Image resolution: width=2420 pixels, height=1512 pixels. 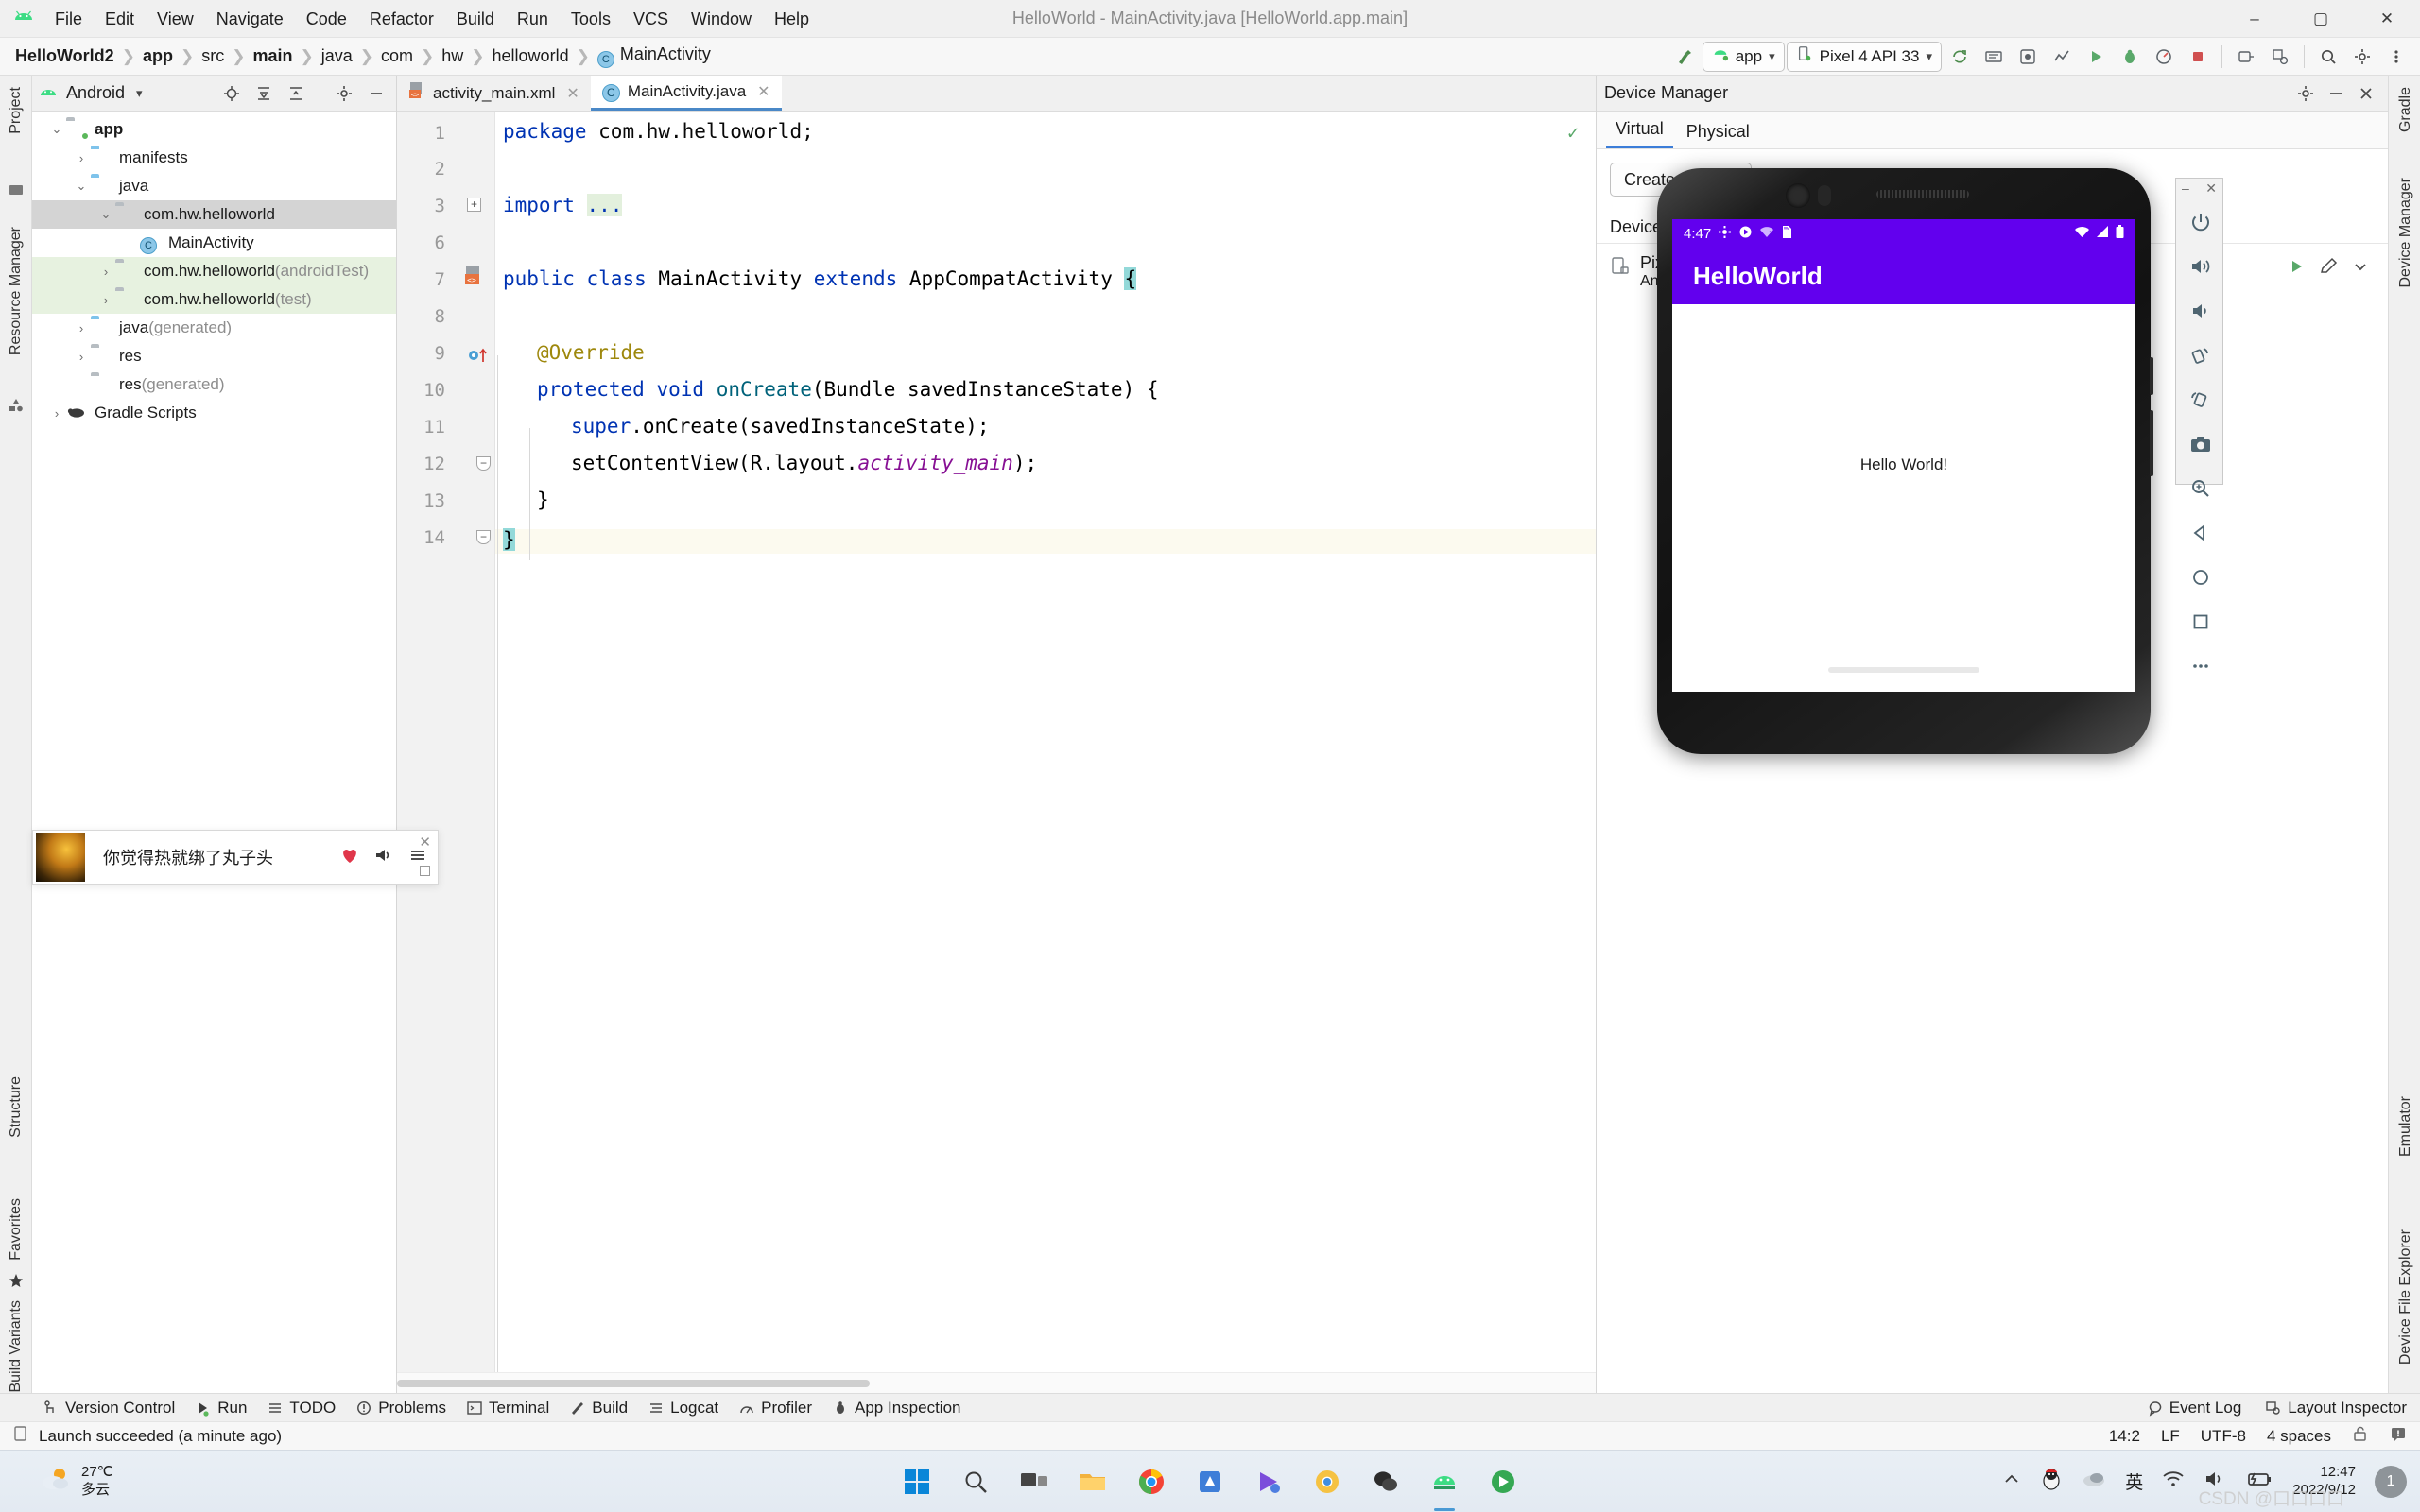 I want to click on sidebar-item-device-file-explorer: Device File Explorer, so click(x=2405, y=1297).